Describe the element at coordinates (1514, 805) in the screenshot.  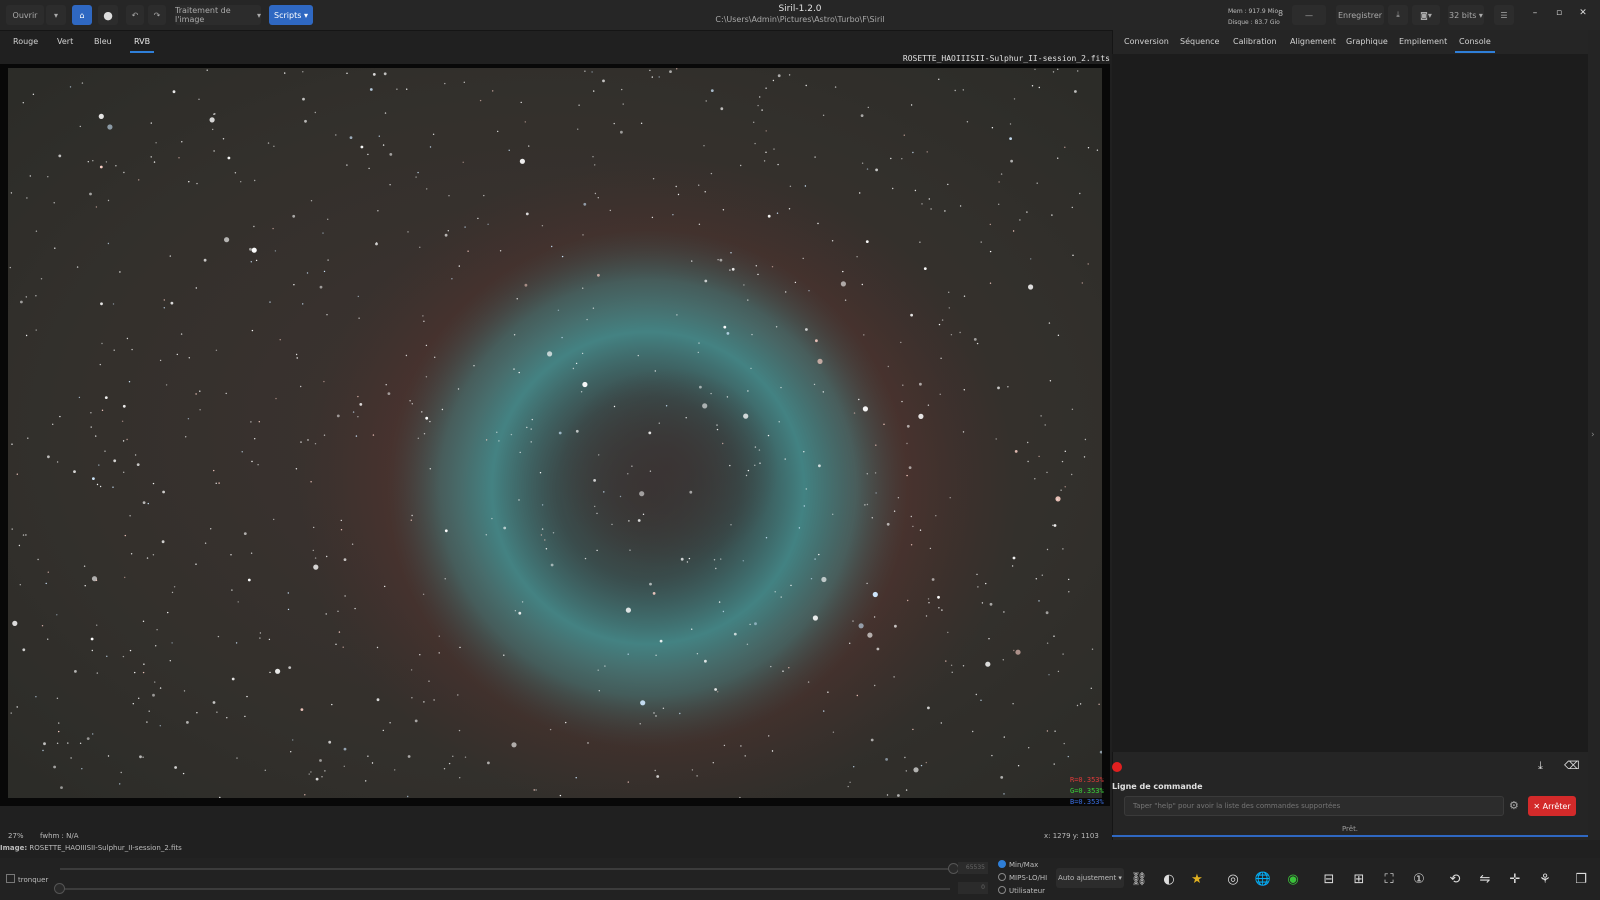
I see `command-help-button: ⚙` at that location.